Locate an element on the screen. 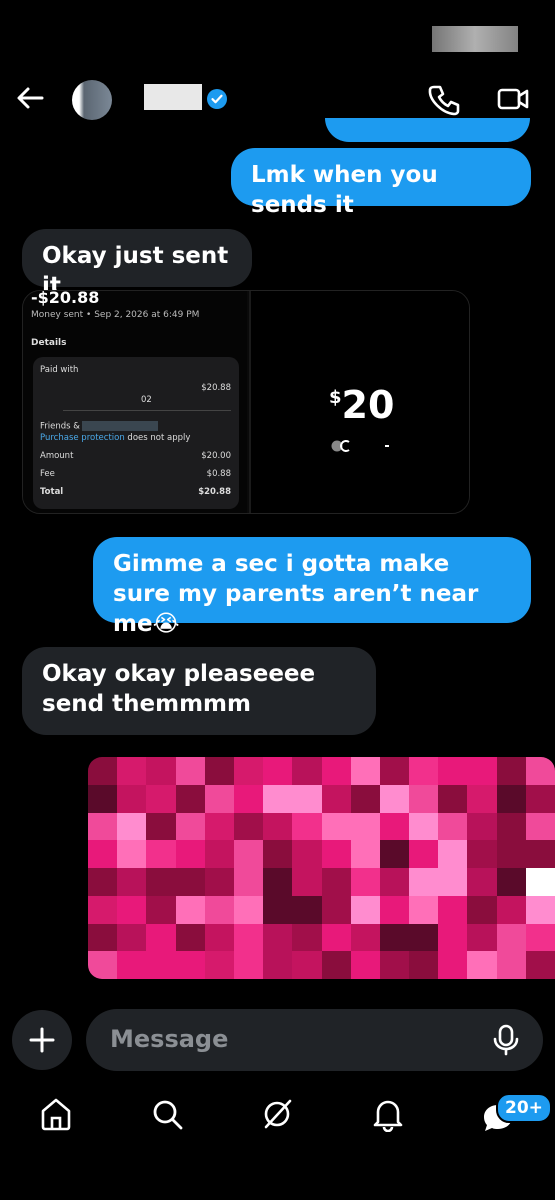 This screenshot has width=555, height=1200. home-icon is located at coordinates (56, 1114).